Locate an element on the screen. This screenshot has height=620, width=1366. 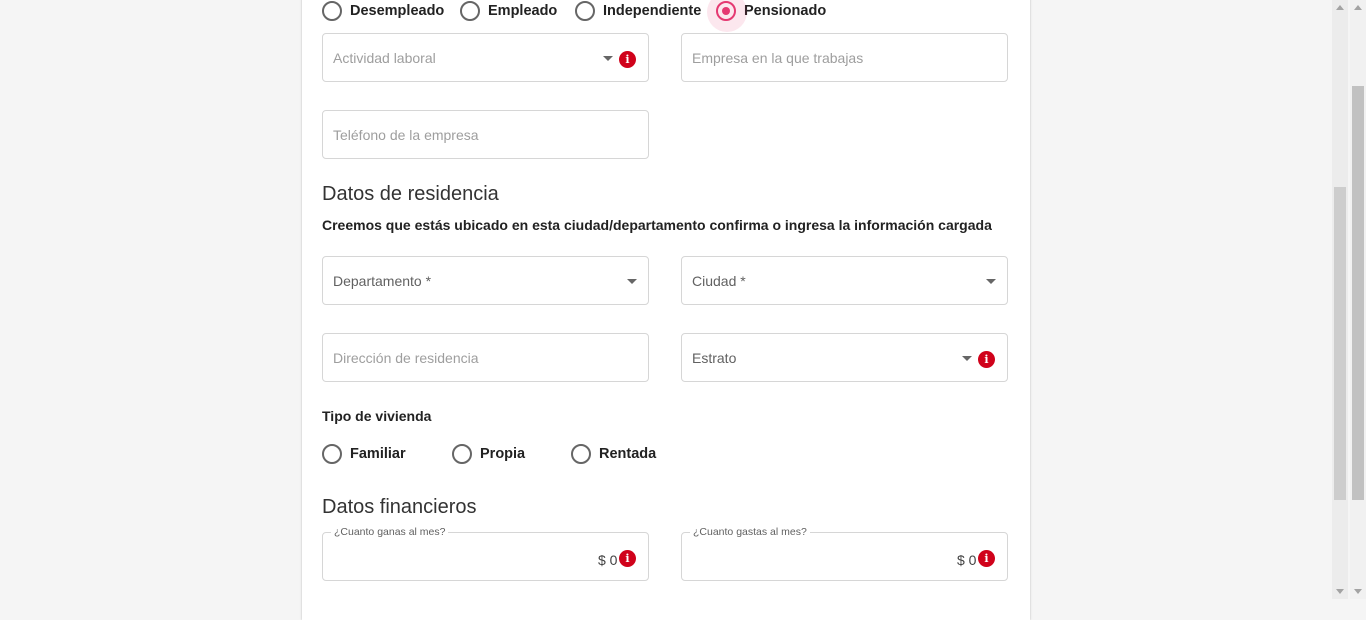
income-value: $ 0 is located at coordinates (608, 560).